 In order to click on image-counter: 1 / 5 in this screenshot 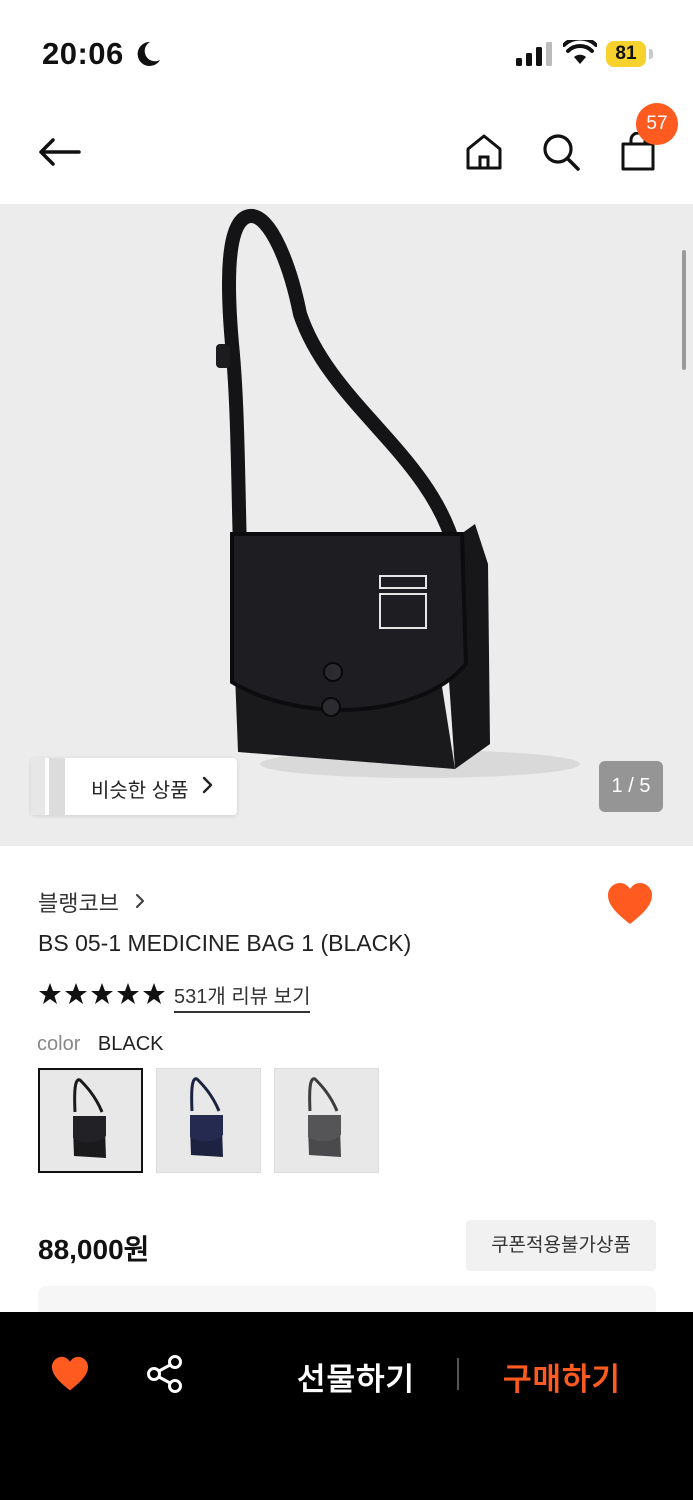, I will do `click(631, 786)`.